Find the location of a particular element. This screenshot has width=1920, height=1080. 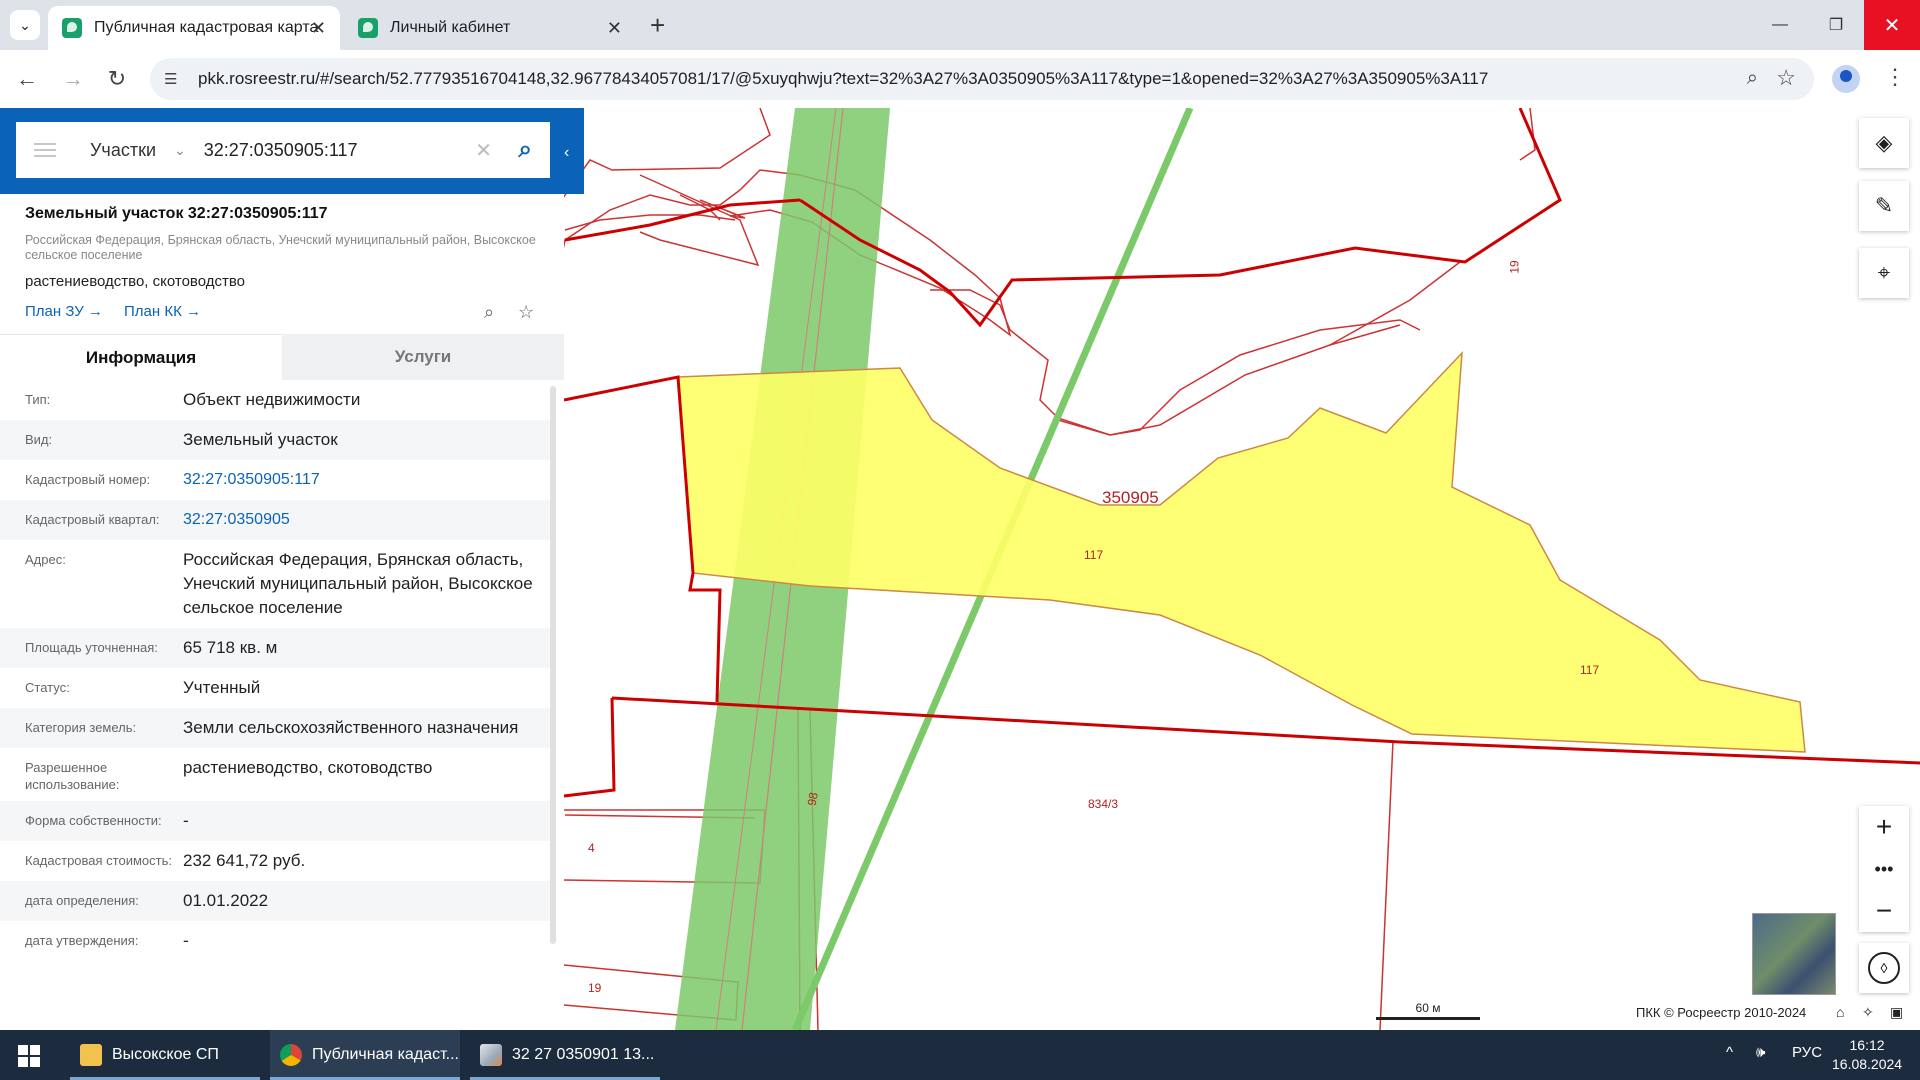

attribute-row: Форма собственности: - is located at coordinates (275, 821).